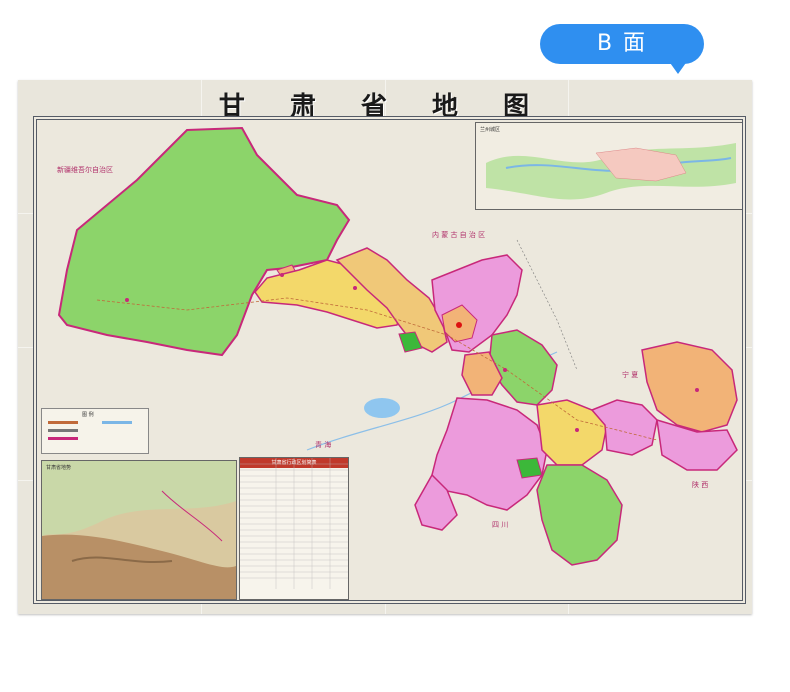 This screenshot has width=790, height=692. I want to click on legend-title: 图 例, so click(88, 415).